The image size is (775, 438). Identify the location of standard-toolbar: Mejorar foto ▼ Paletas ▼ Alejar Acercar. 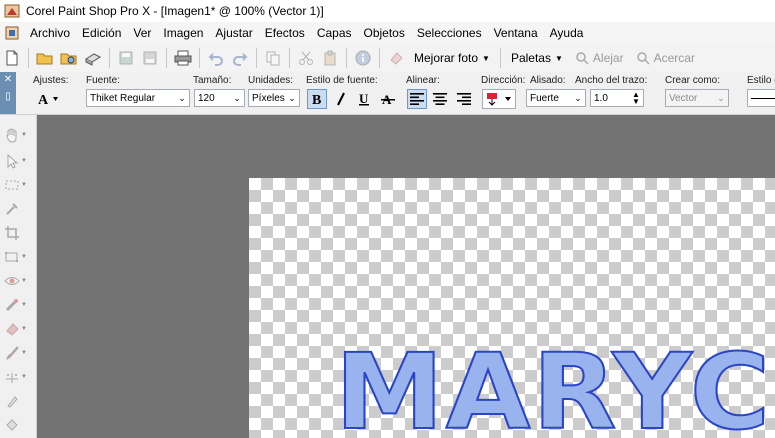
(387, 58).